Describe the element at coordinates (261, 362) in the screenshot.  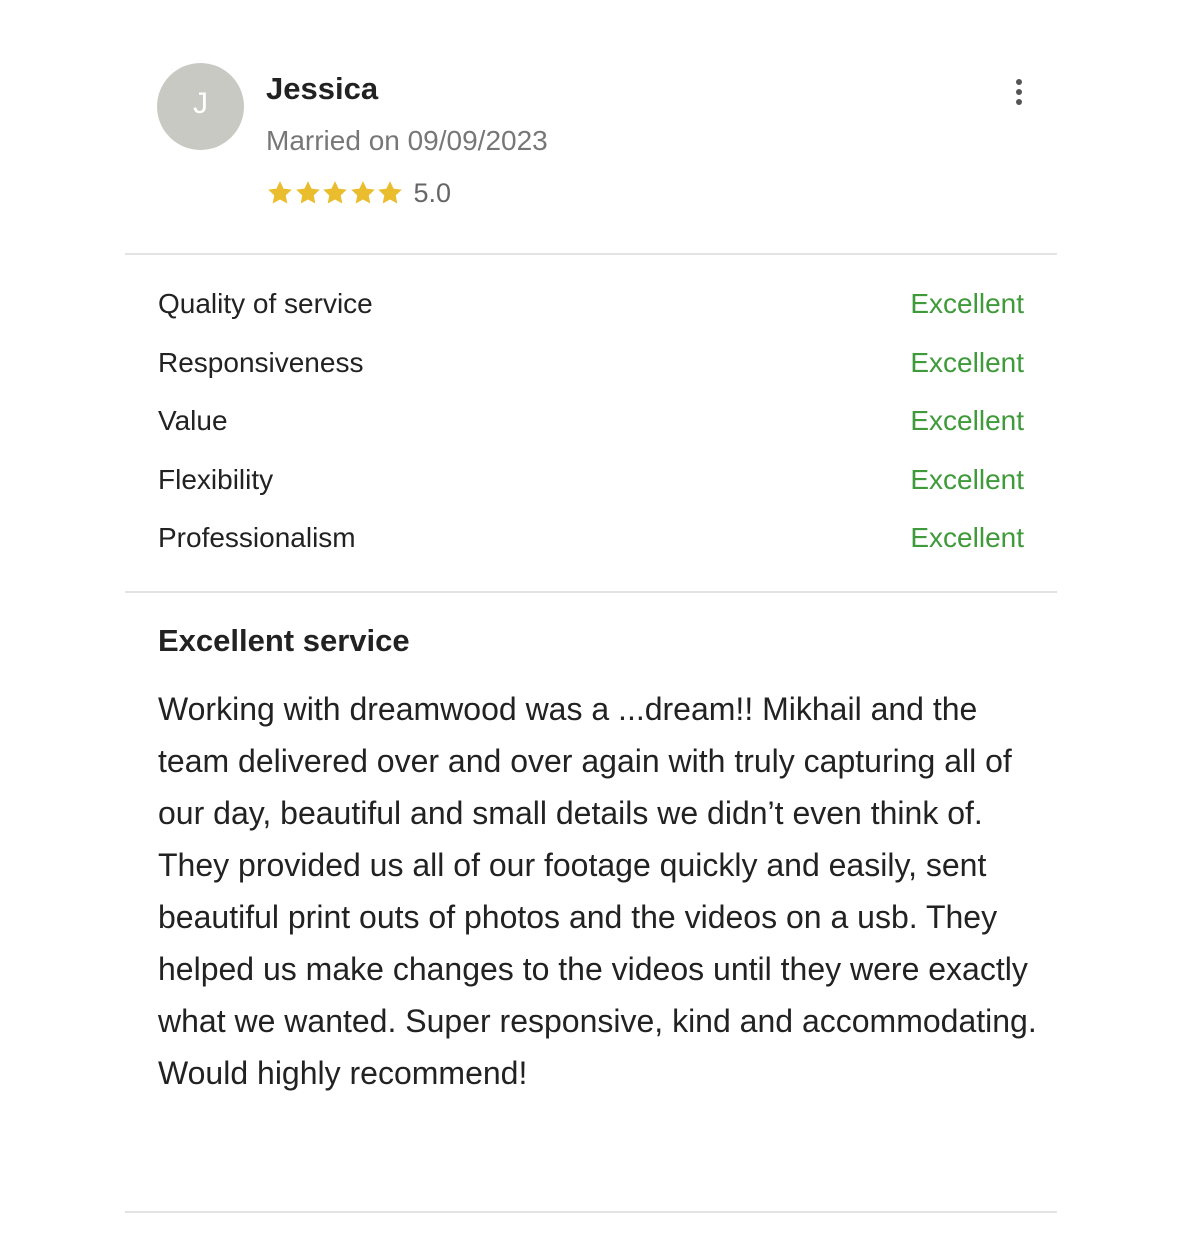
I see `category-label: Responsiveness` at that location.